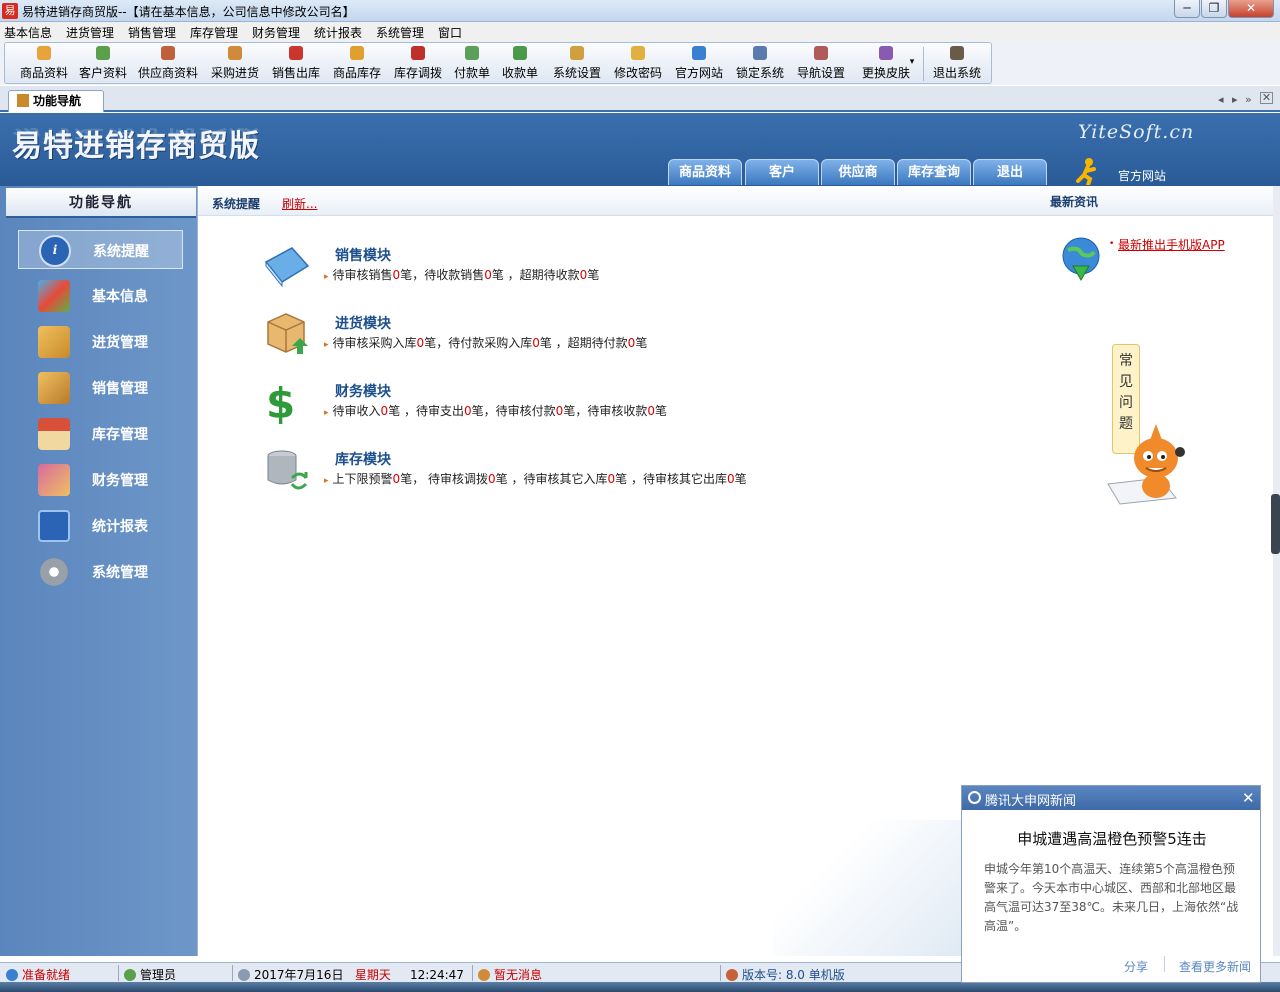 The width and height of the screenshot is (1280, 992). I want to click on banner-tab-exit: 退出, so click(1010, 172).